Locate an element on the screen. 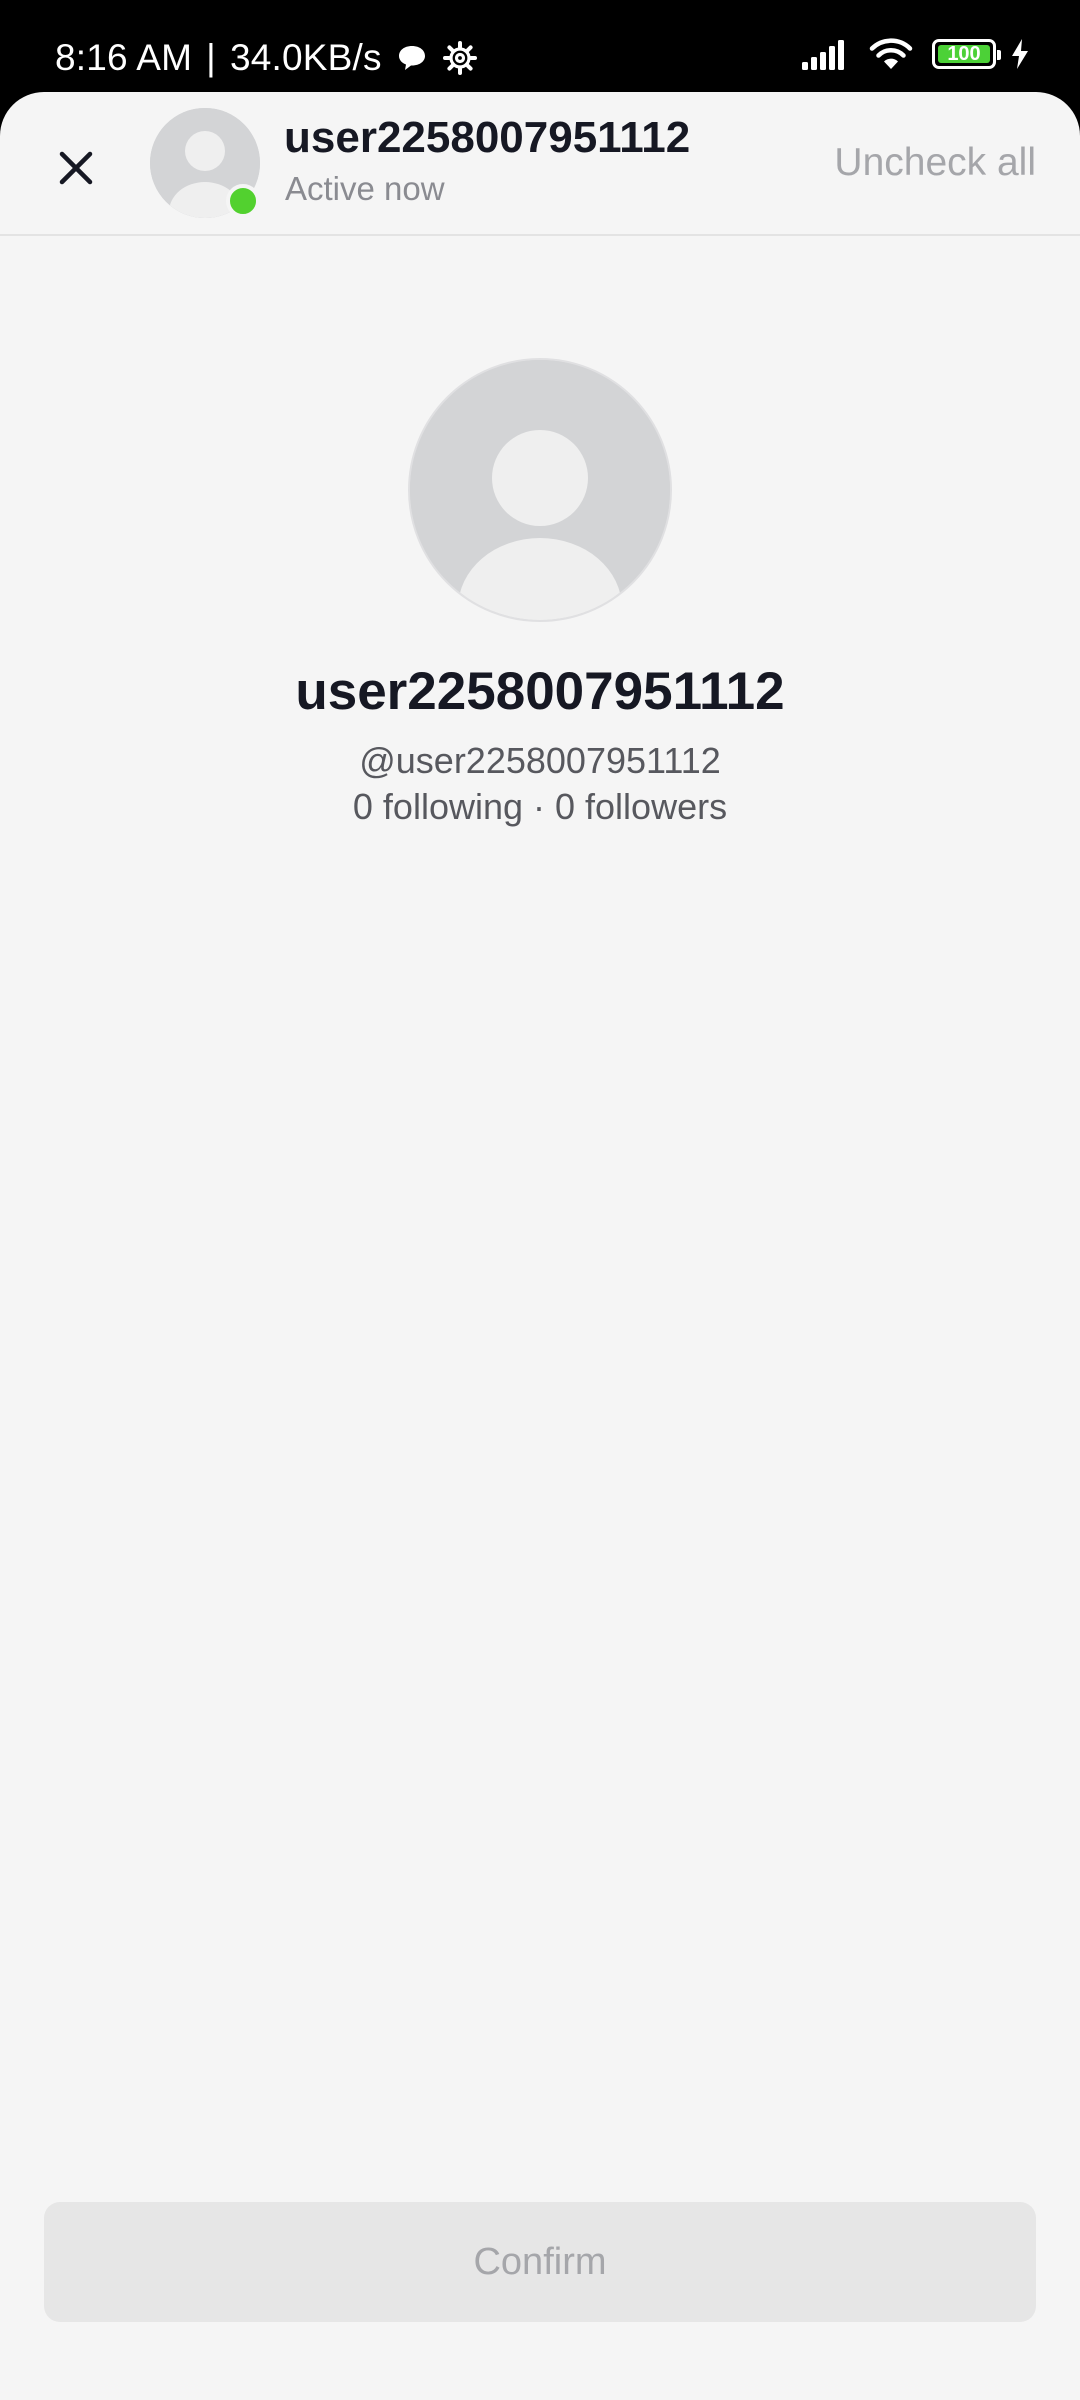 This screenshot has width=1080, height=2400. close-icon is located at coordinates (76, 168).